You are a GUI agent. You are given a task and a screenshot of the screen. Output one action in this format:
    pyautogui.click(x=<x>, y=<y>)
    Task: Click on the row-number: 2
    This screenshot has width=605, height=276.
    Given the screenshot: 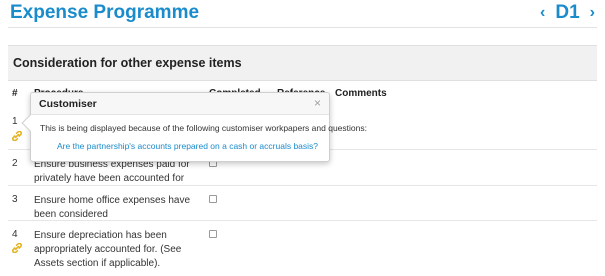 What is the action you would take?
    pyautogui.click(x=15, y=163)
    